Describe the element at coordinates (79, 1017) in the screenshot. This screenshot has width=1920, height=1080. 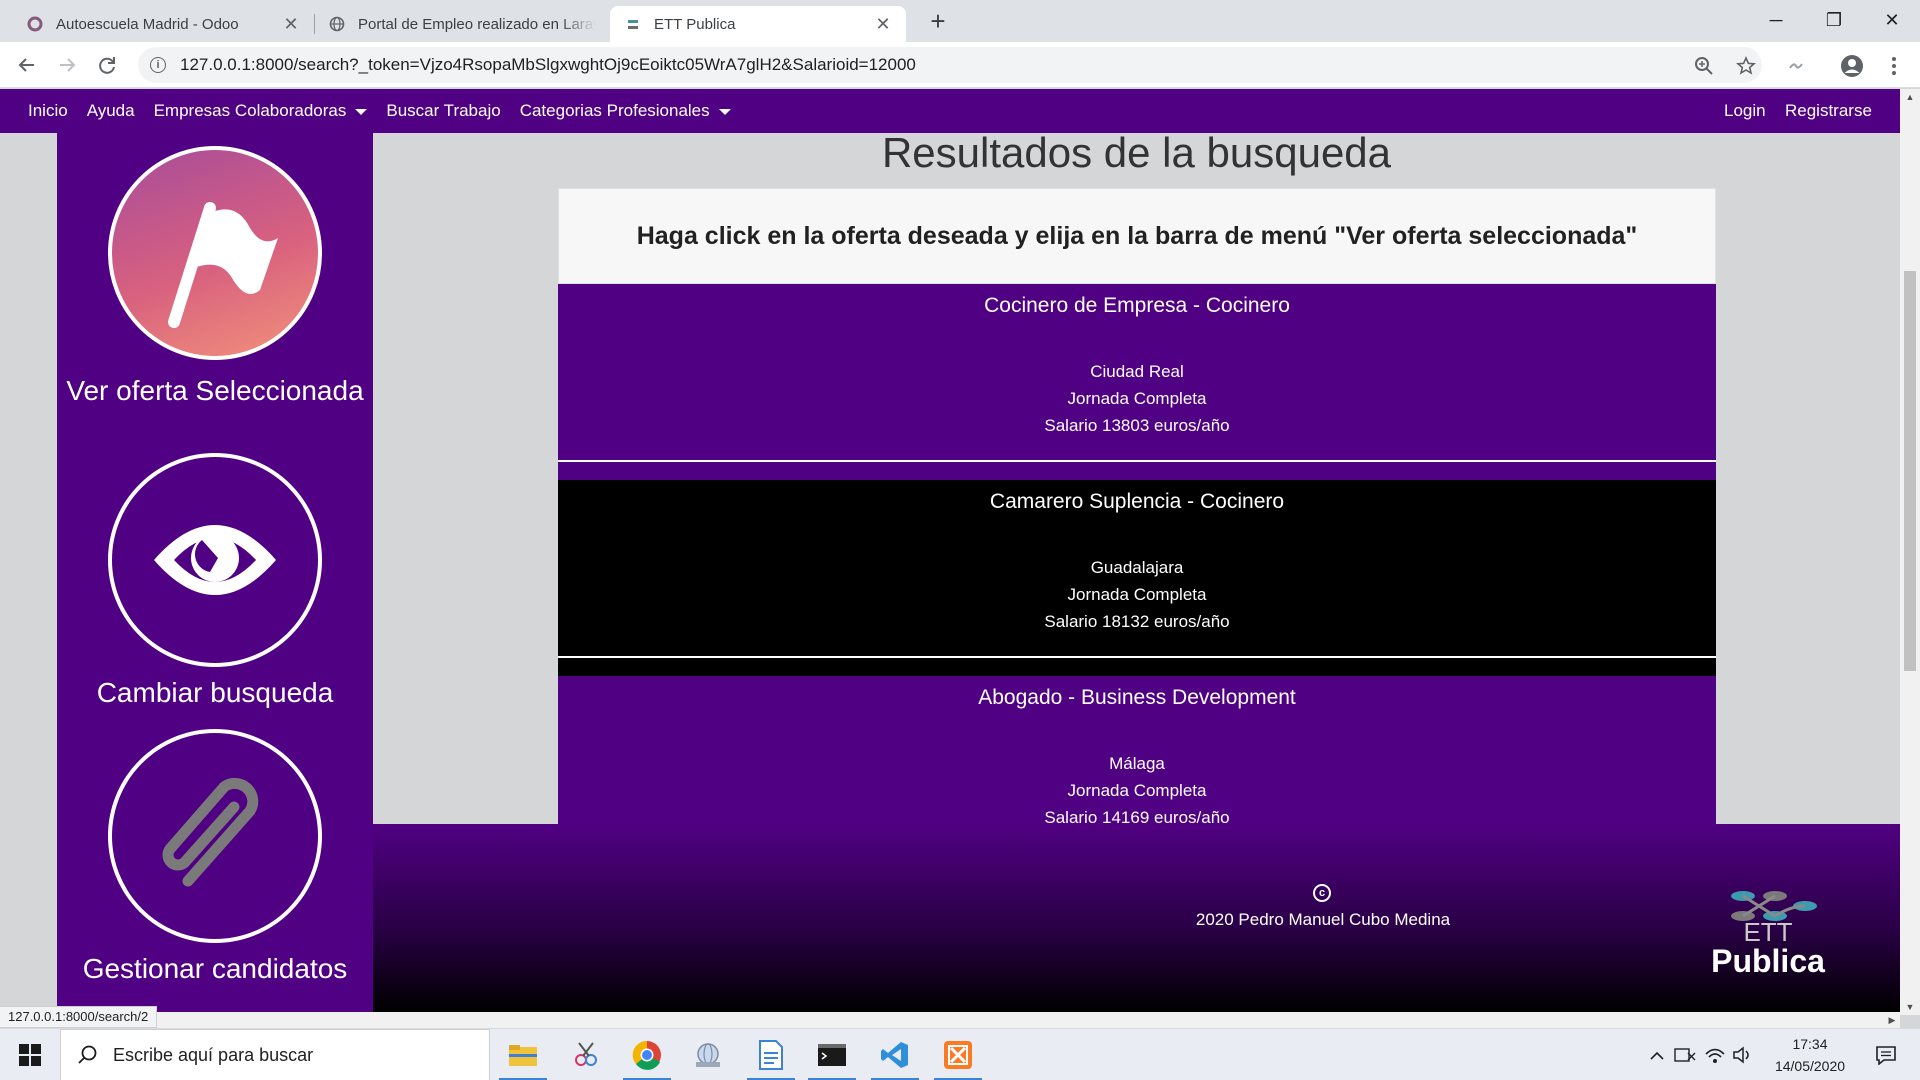
I see `status-url-bubble: 127.0.0.1:8000/search/2` at that location.